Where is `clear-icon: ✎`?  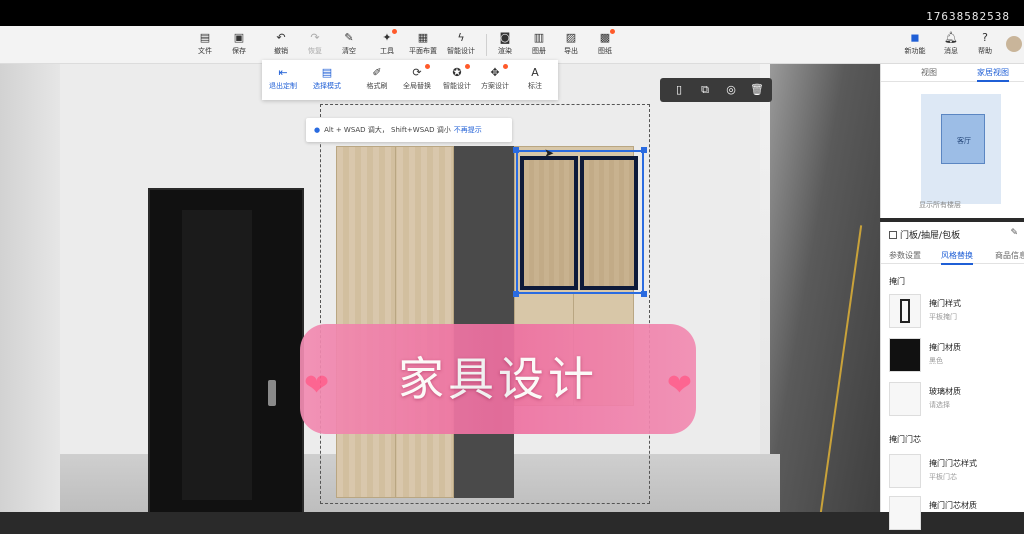
clear-icon: ✎ is located at coordinates (349, 37).